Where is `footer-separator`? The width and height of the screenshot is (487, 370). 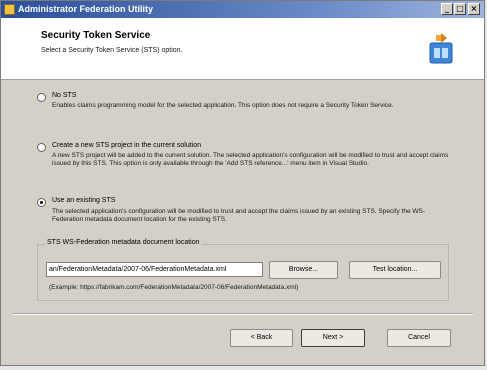
footer-separator is located at coordinates (243, 314).